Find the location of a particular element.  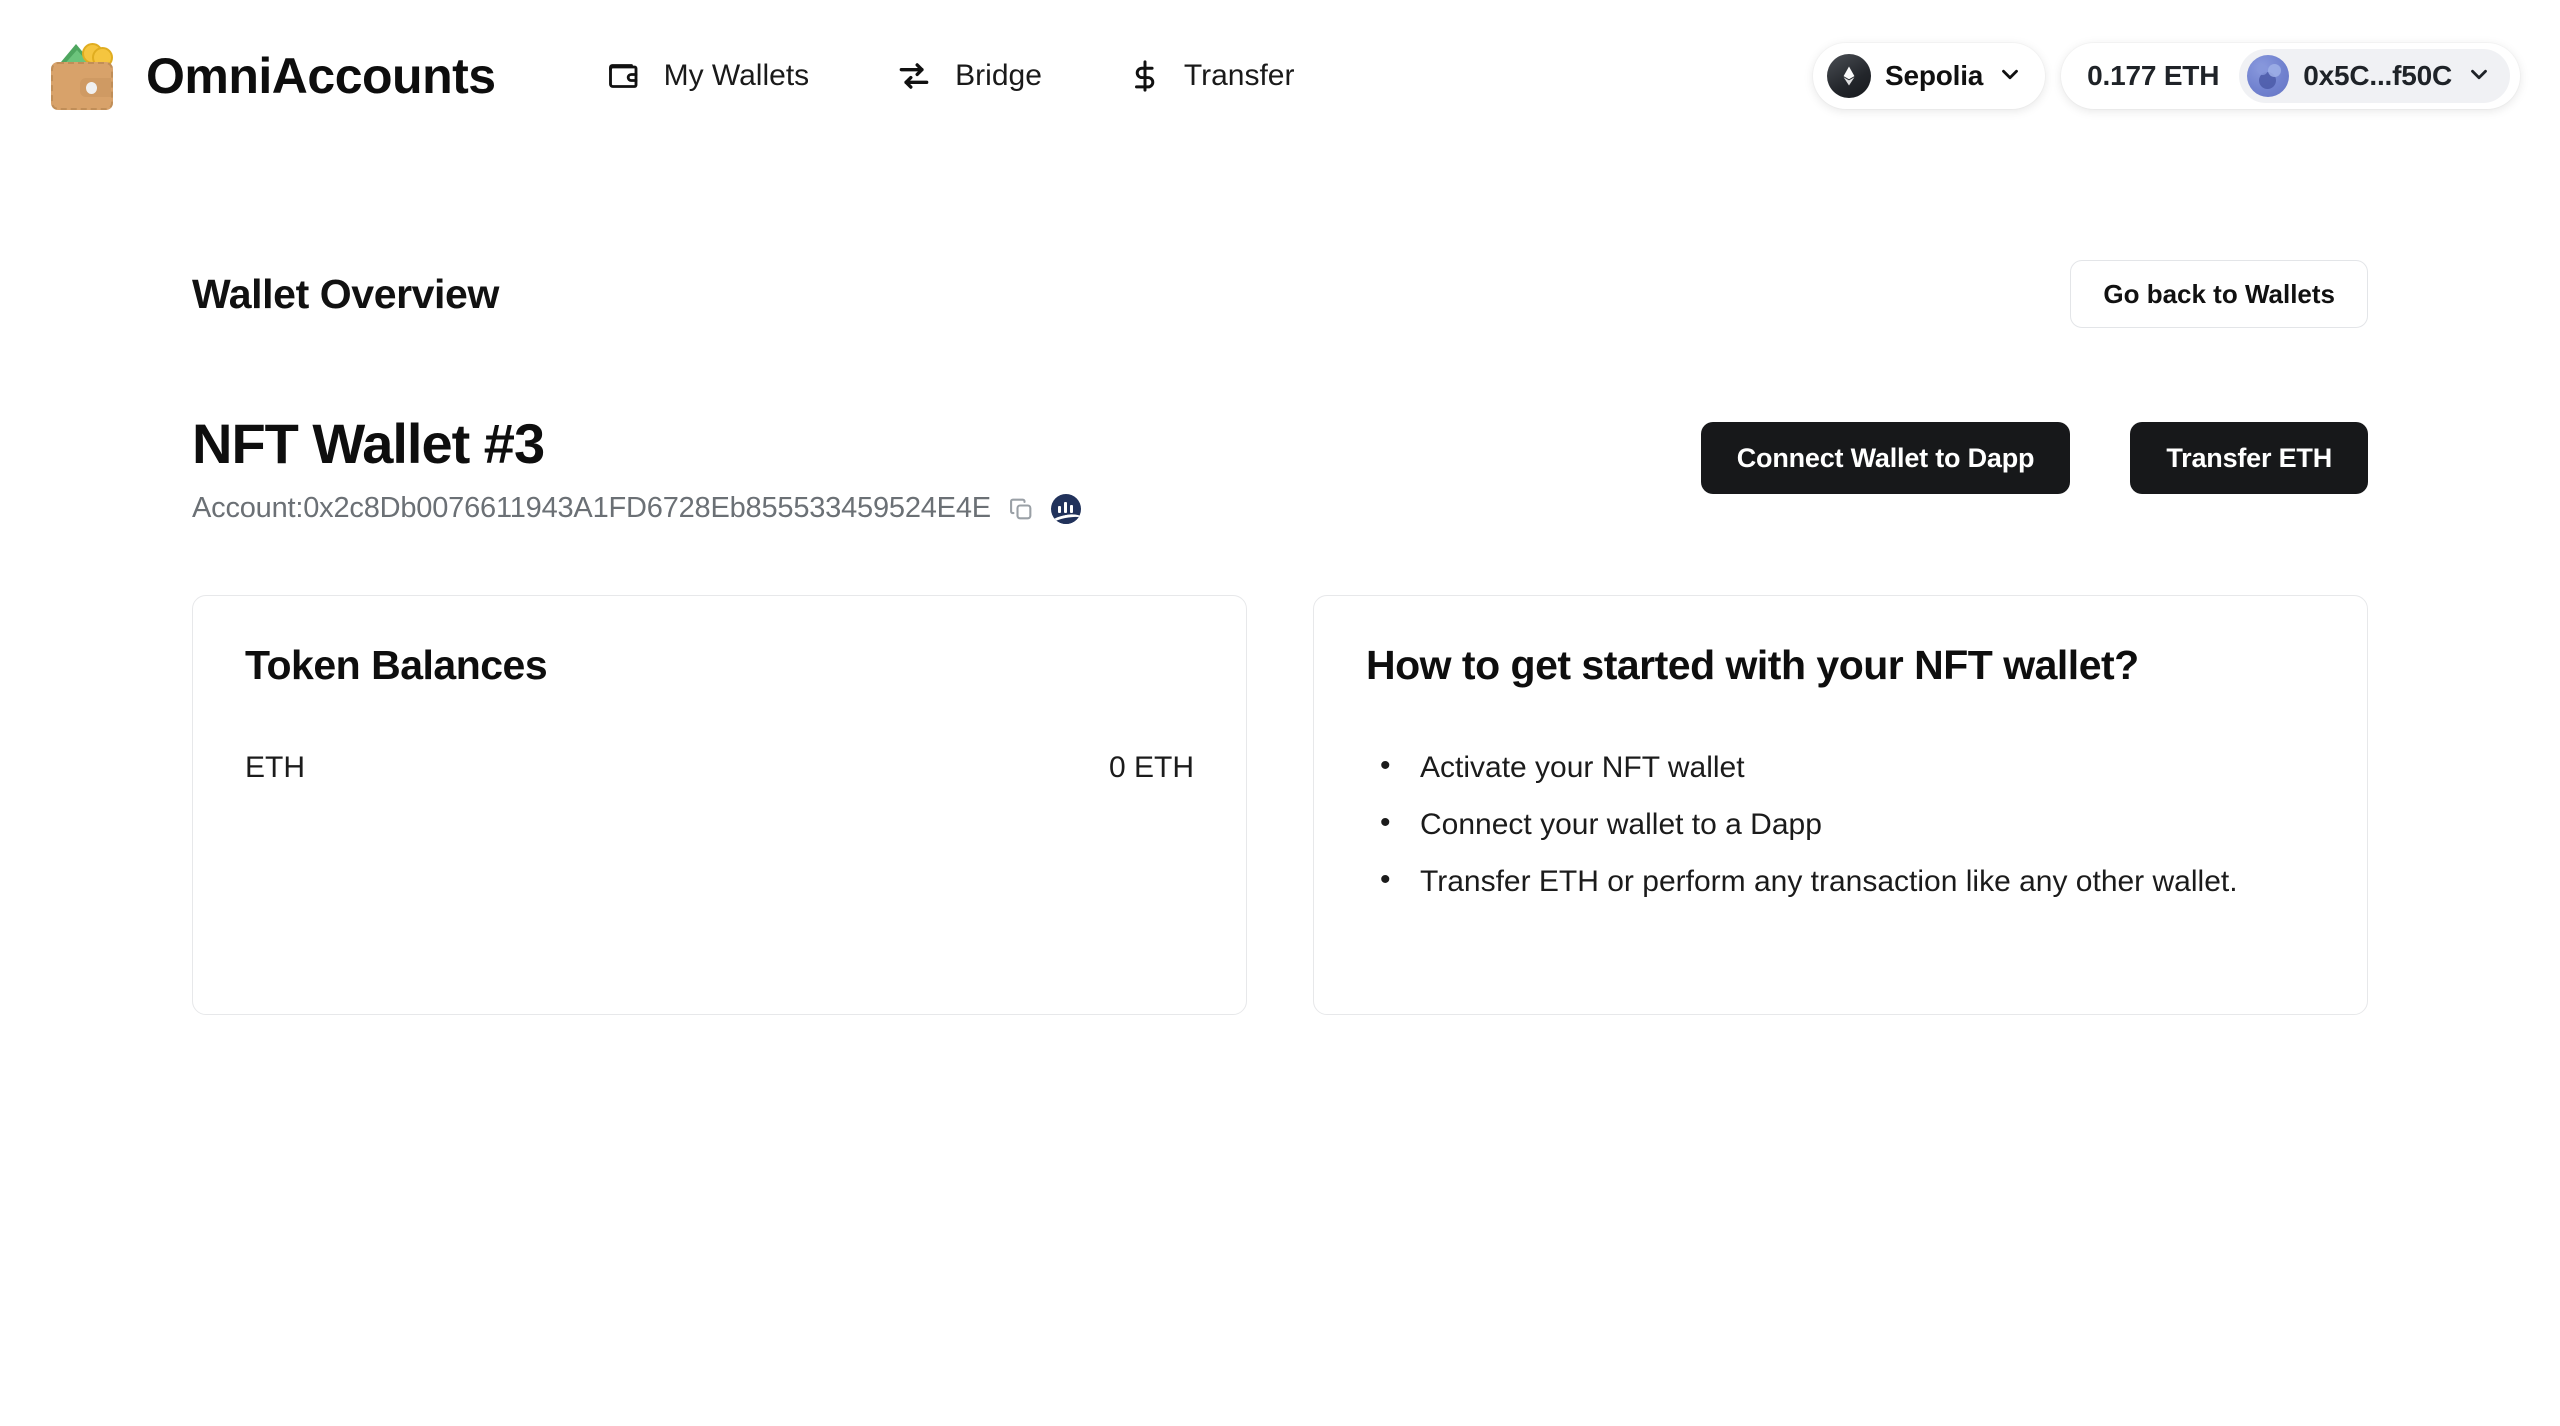

nav-item-my-wallets: My Wallets is located at coordinates (708, 76).